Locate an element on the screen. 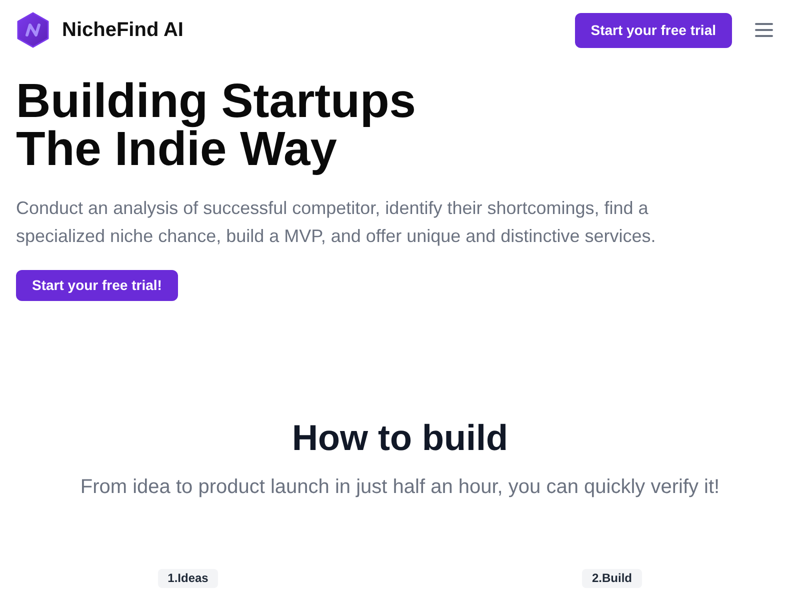 This screenshot has height=600, width=800. brand-name: NicheFind AI is located at coordinates (123, 30).